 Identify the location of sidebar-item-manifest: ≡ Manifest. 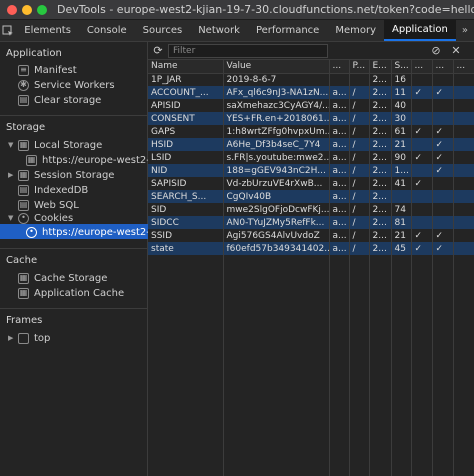
(47, 70).